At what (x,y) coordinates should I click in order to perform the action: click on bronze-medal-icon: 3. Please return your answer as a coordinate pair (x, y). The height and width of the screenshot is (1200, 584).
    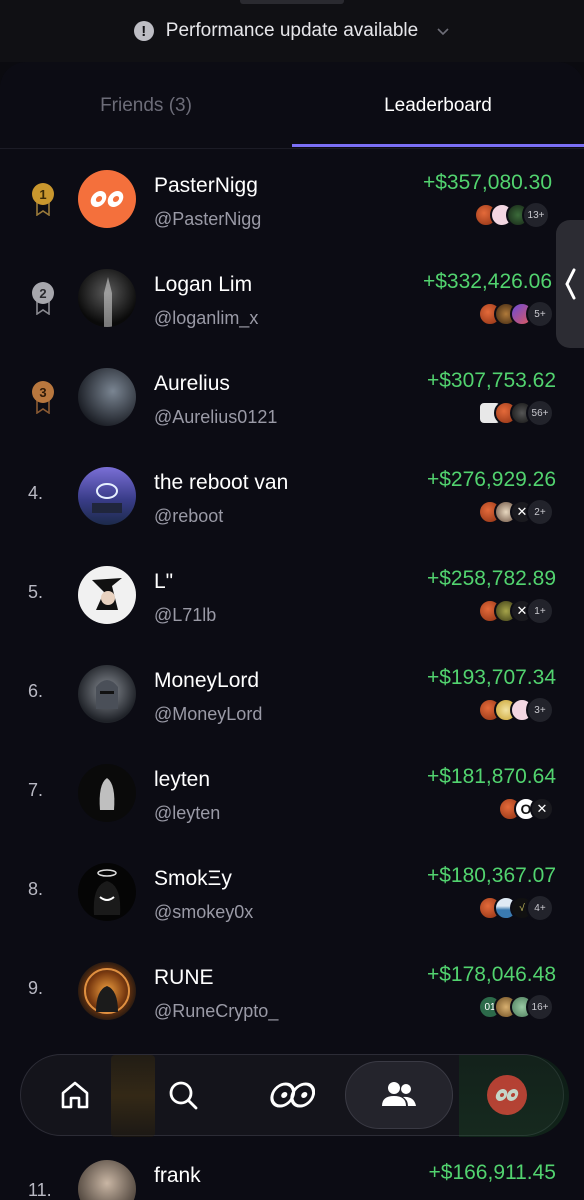
    Looking at the image, I should click on (43, 397).